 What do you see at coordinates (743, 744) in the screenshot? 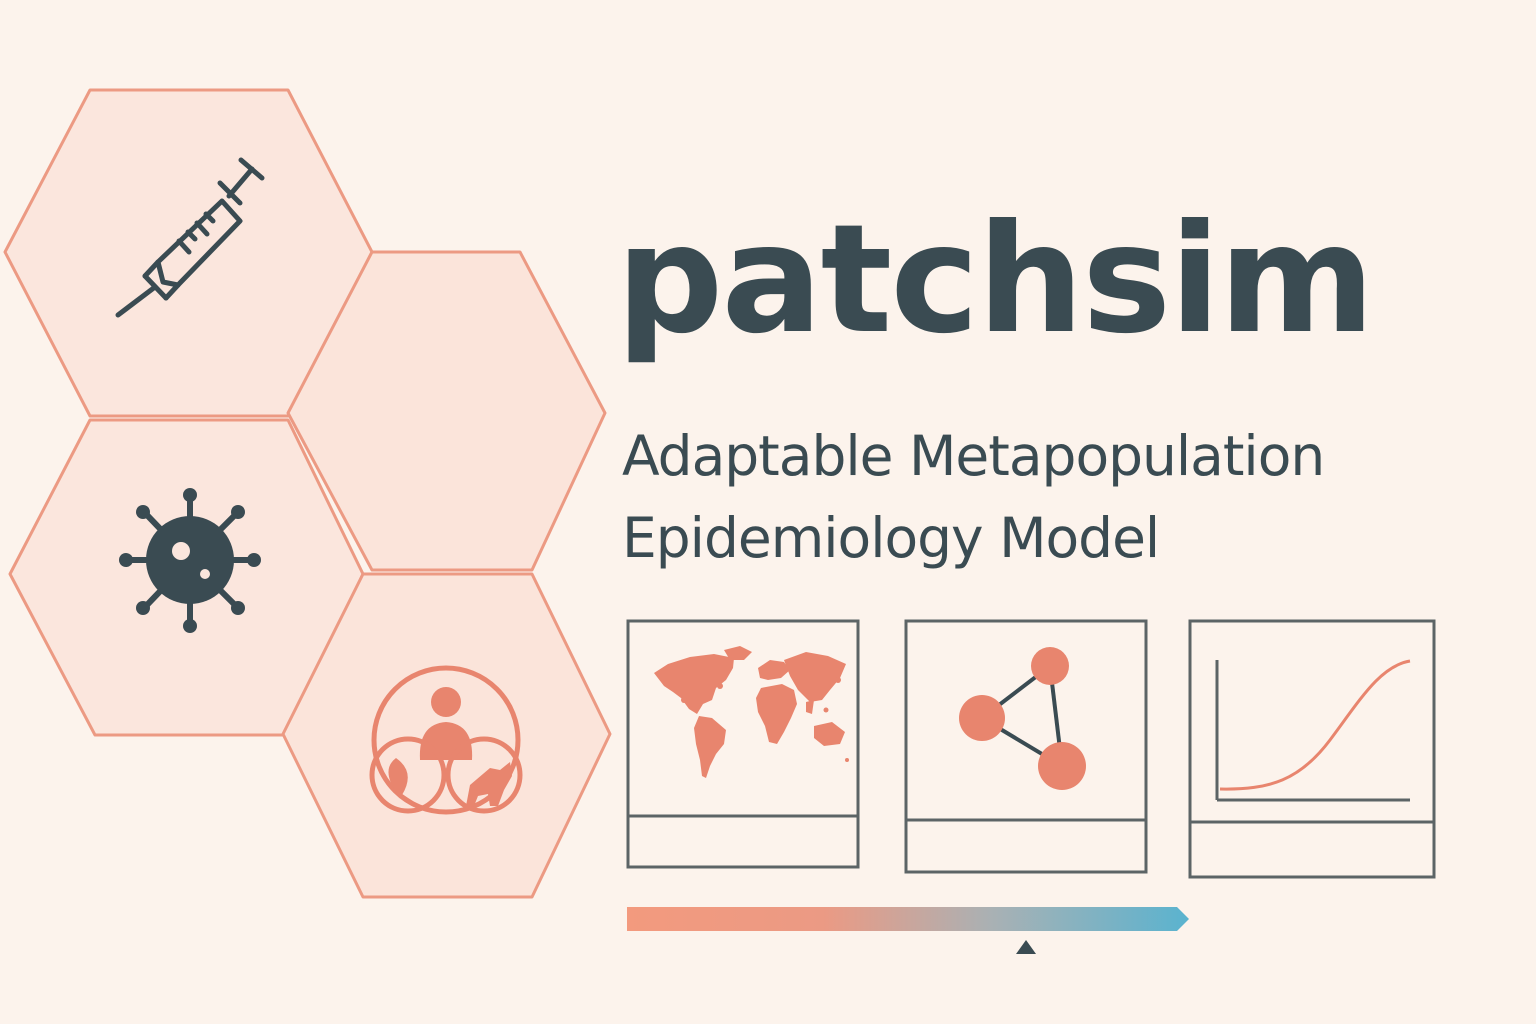
I see `panel-world-map` at bounding box center [743, 744].